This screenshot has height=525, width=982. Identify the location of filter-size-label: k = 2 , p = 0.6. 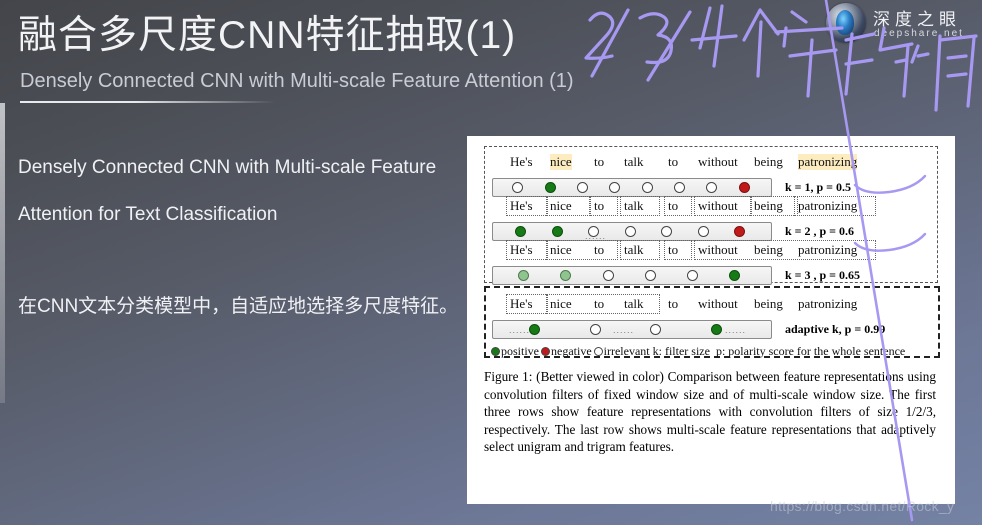
(820, 231).